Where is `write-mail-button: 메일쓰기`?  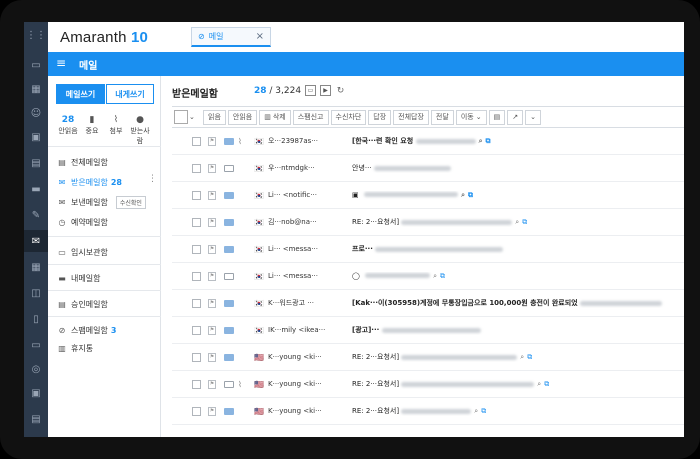 write-mail-button: 메일쓰기 is located at coordinates (80, 94).